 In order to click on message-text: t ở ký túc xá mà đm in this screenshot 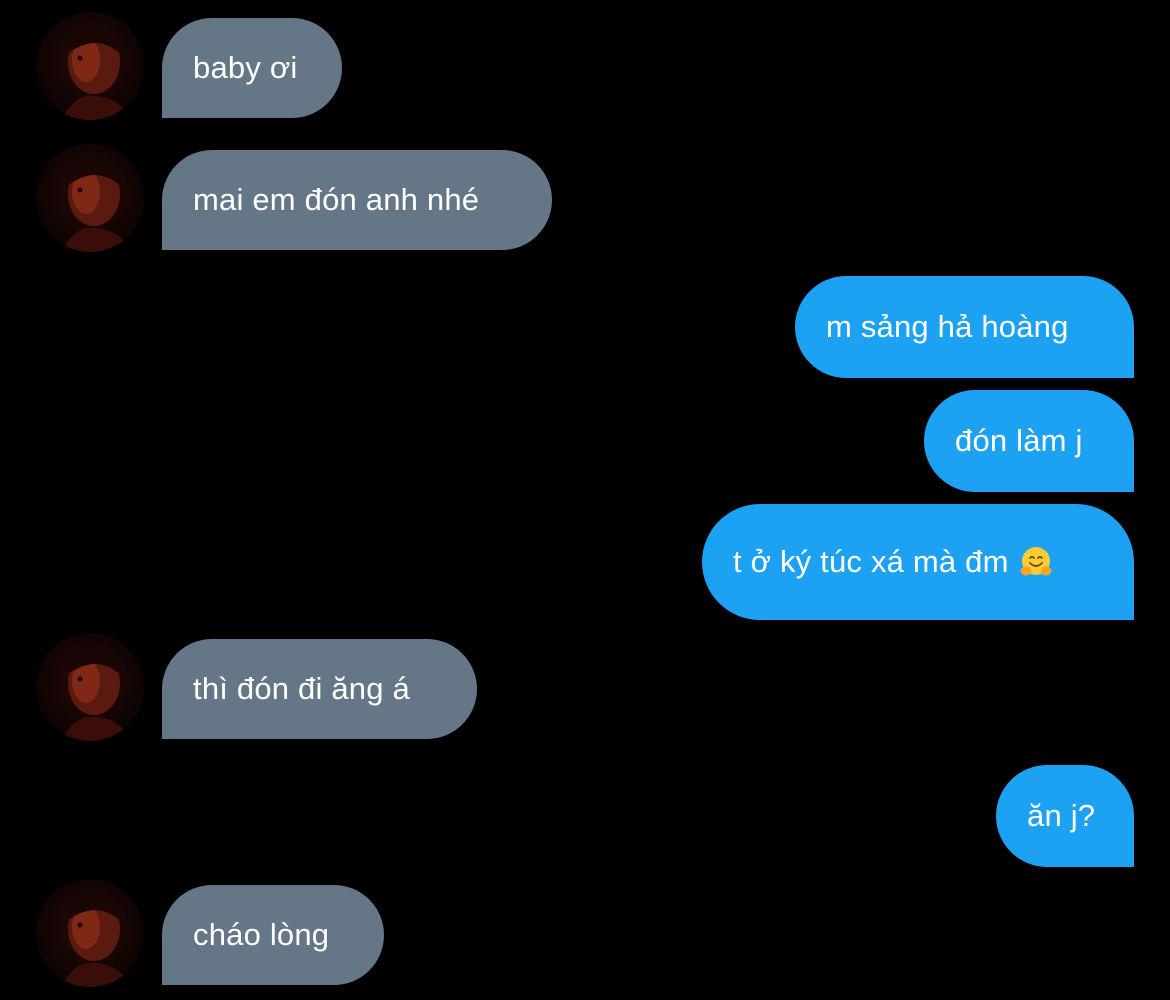, I will do `click(871, 561)`.